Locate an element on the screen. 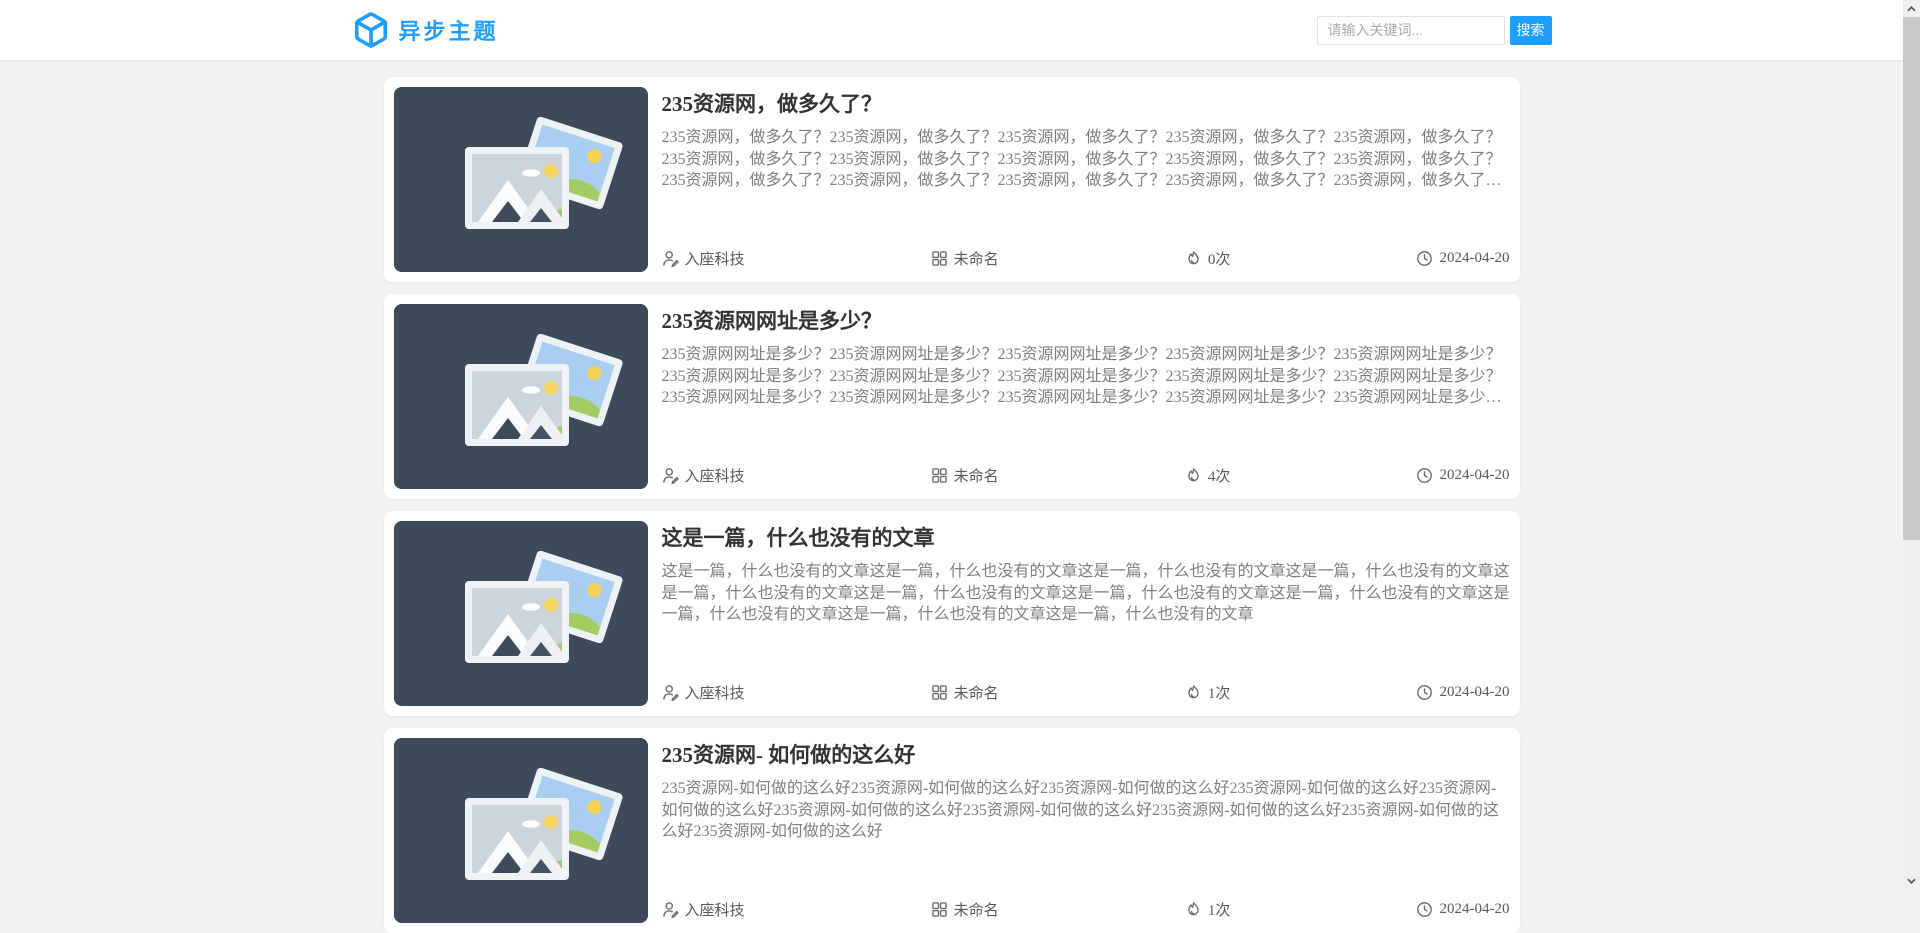 The image size is (1920, 933). post-views: 4次 is located at coordinates (1207, 475).